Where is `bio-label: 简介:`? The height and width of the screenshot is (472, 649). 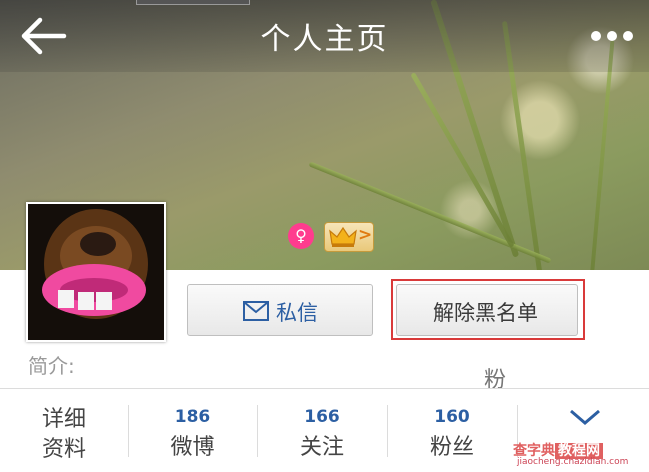
bio-label: 简介: is located at coordinates (51, 366).